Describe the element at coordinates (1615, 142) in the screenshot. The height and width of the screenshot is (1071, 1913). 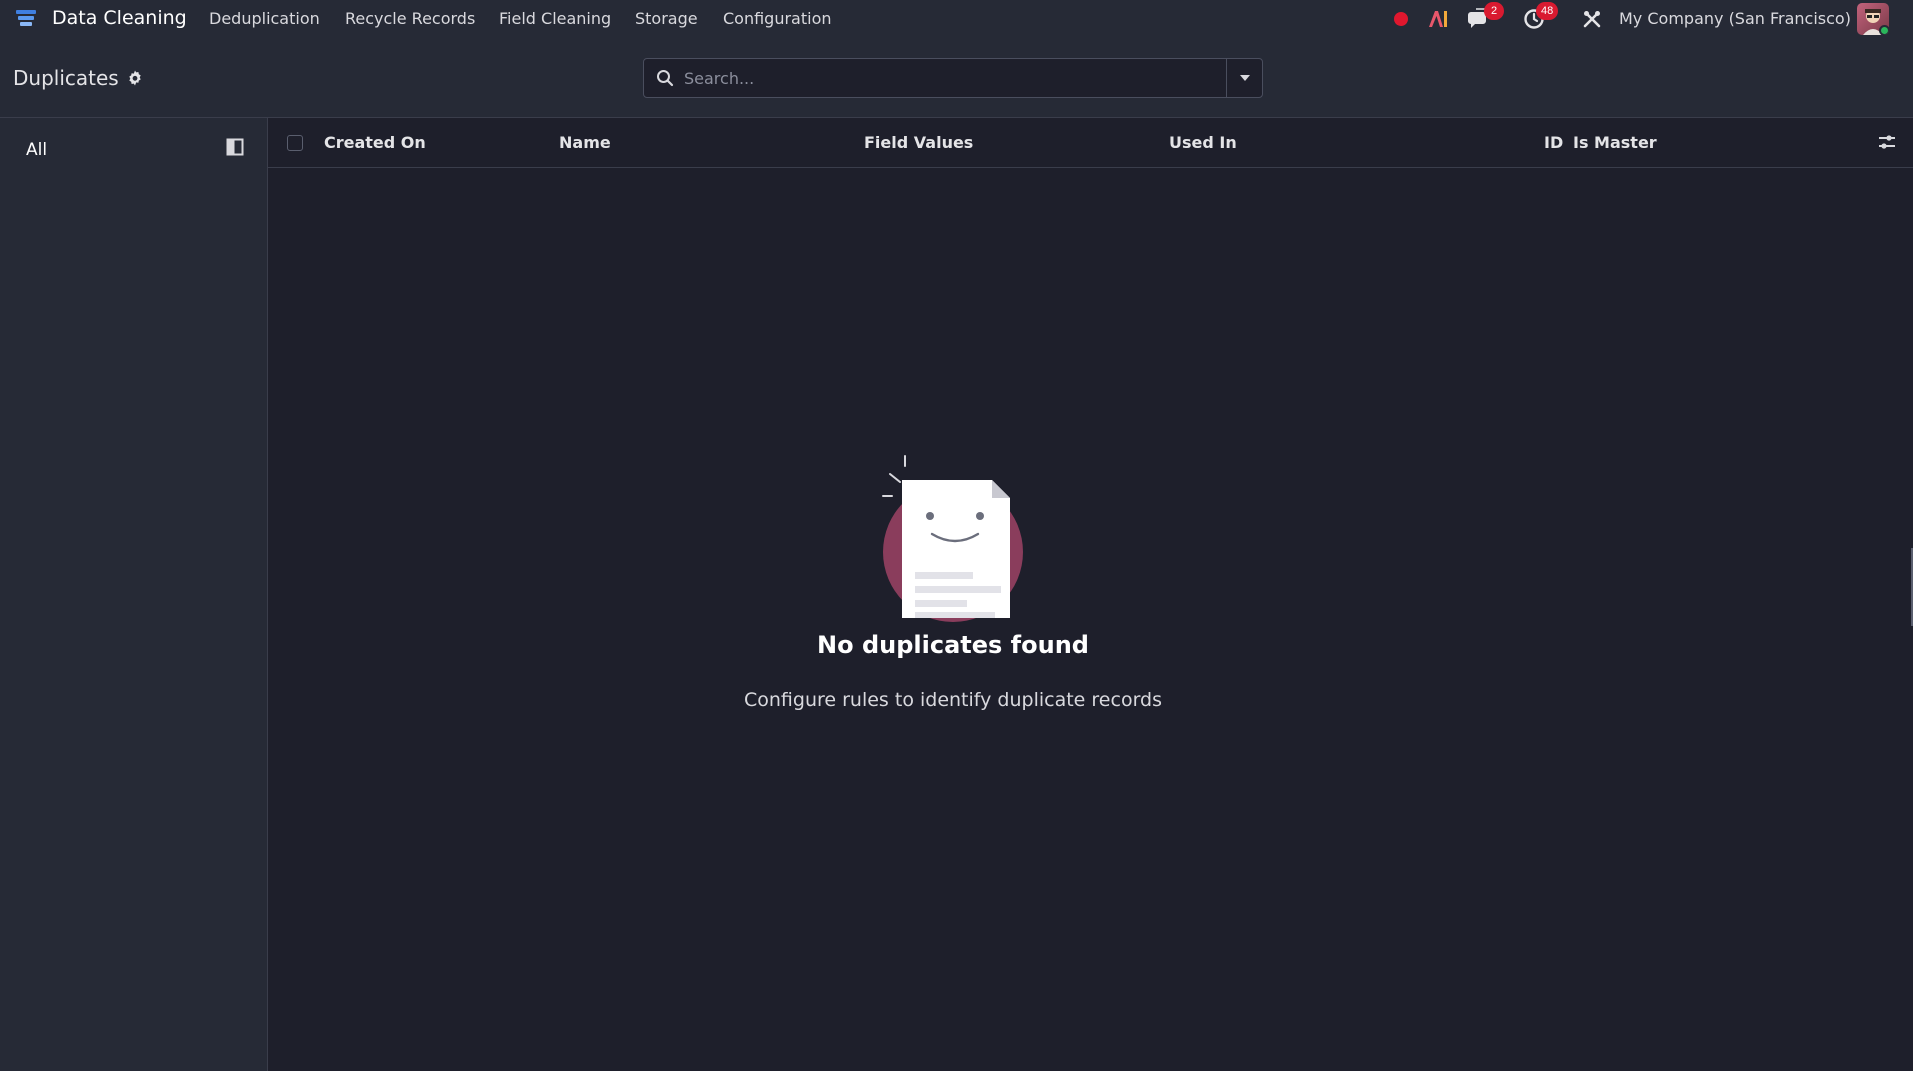
I see `column-is-master: Is Master` at that location.